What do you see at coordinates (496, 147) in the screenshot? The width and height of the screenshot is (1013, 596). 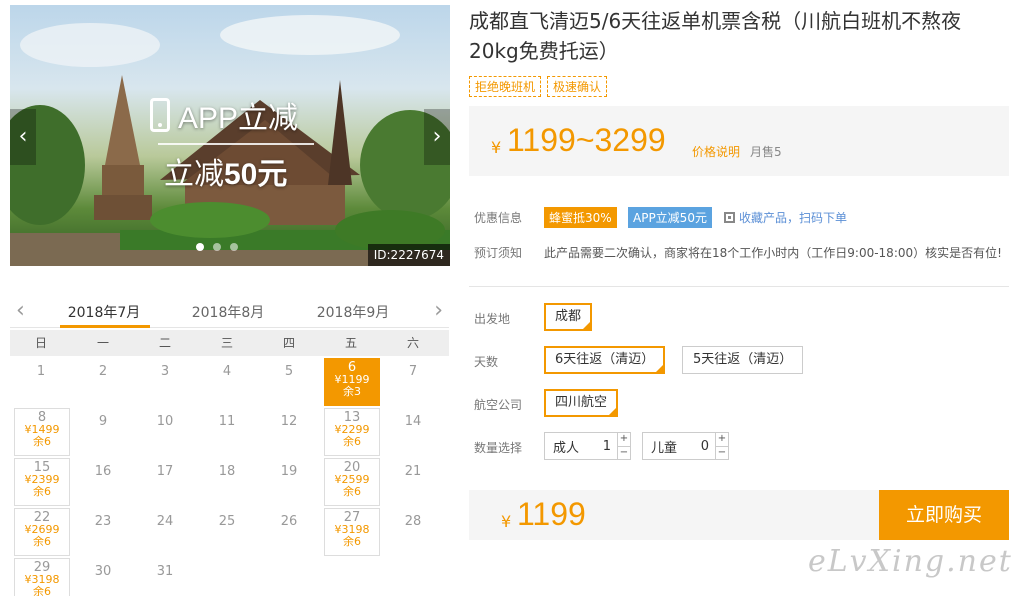 I see `currency-symbol: ¥` at bounding box center [496, 147].